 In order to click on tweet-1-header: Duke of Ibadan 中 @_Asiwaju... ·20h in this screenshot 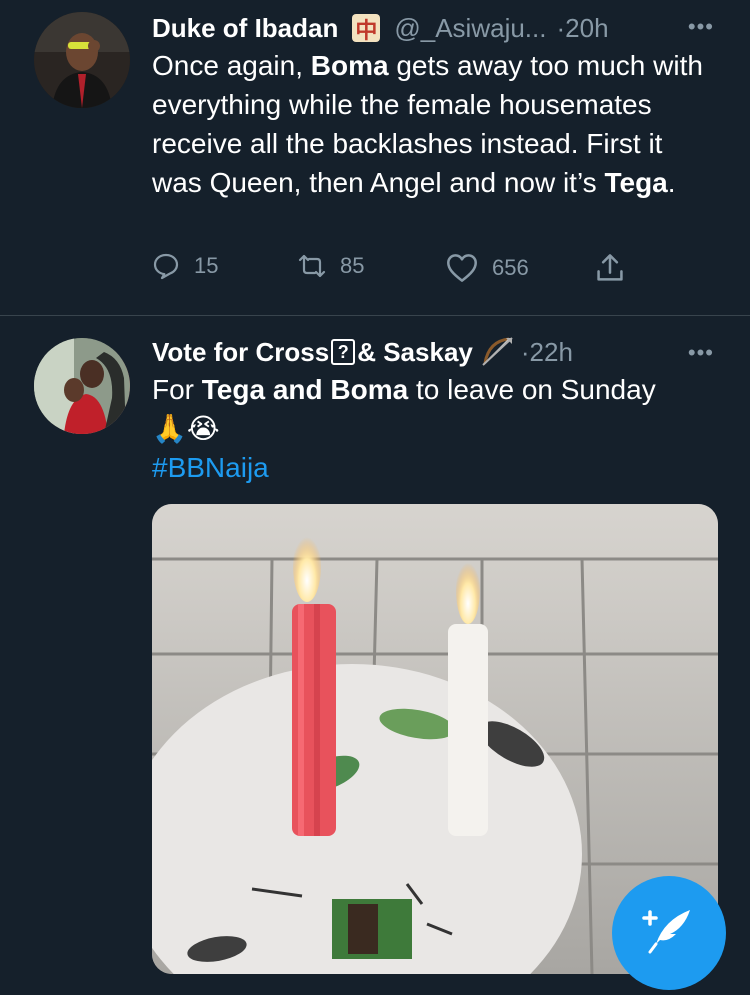, I will do `click(380, 28)`.